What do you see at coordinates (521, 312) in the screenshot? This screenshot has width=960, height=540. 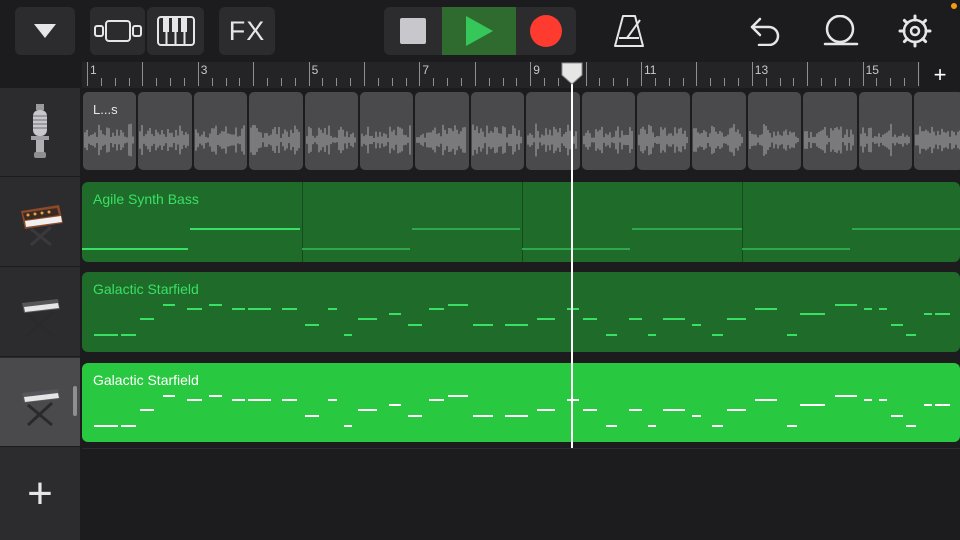 I see `midi-region-galactic-starfield-1: Galactic Starfield` at bounding box center [521, 312].